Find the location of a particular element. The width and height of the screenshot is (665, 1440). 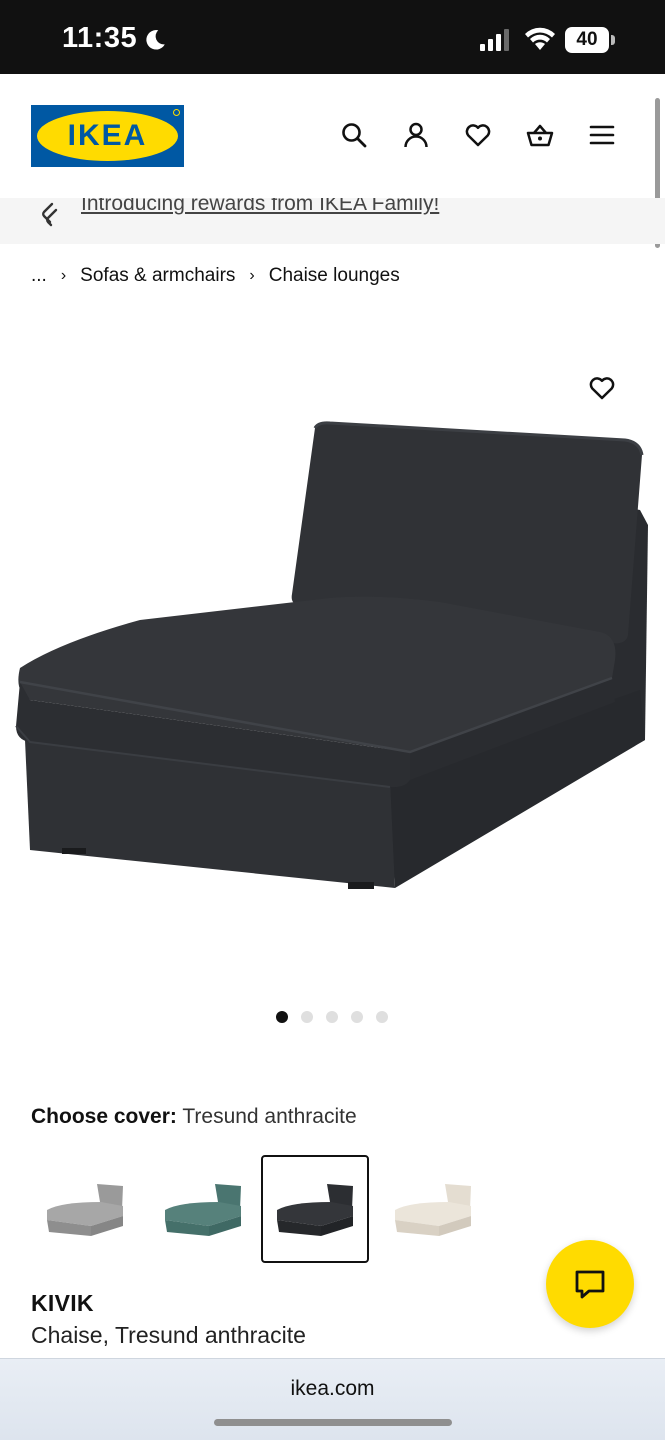

search-icon is located at coordinates (354, 135).